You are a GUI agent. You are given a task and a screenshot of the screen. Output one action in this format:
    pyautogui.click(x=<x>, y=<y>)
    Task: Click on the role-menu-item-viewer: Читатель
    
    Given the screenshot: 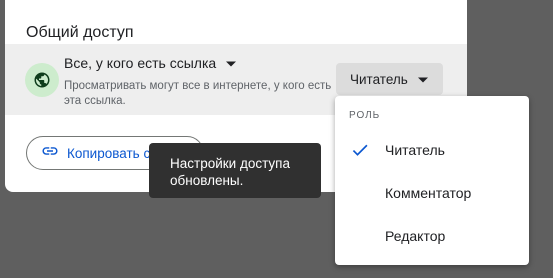 What is the action you would take?
    pyautogui.click(x=432, y=150)
    